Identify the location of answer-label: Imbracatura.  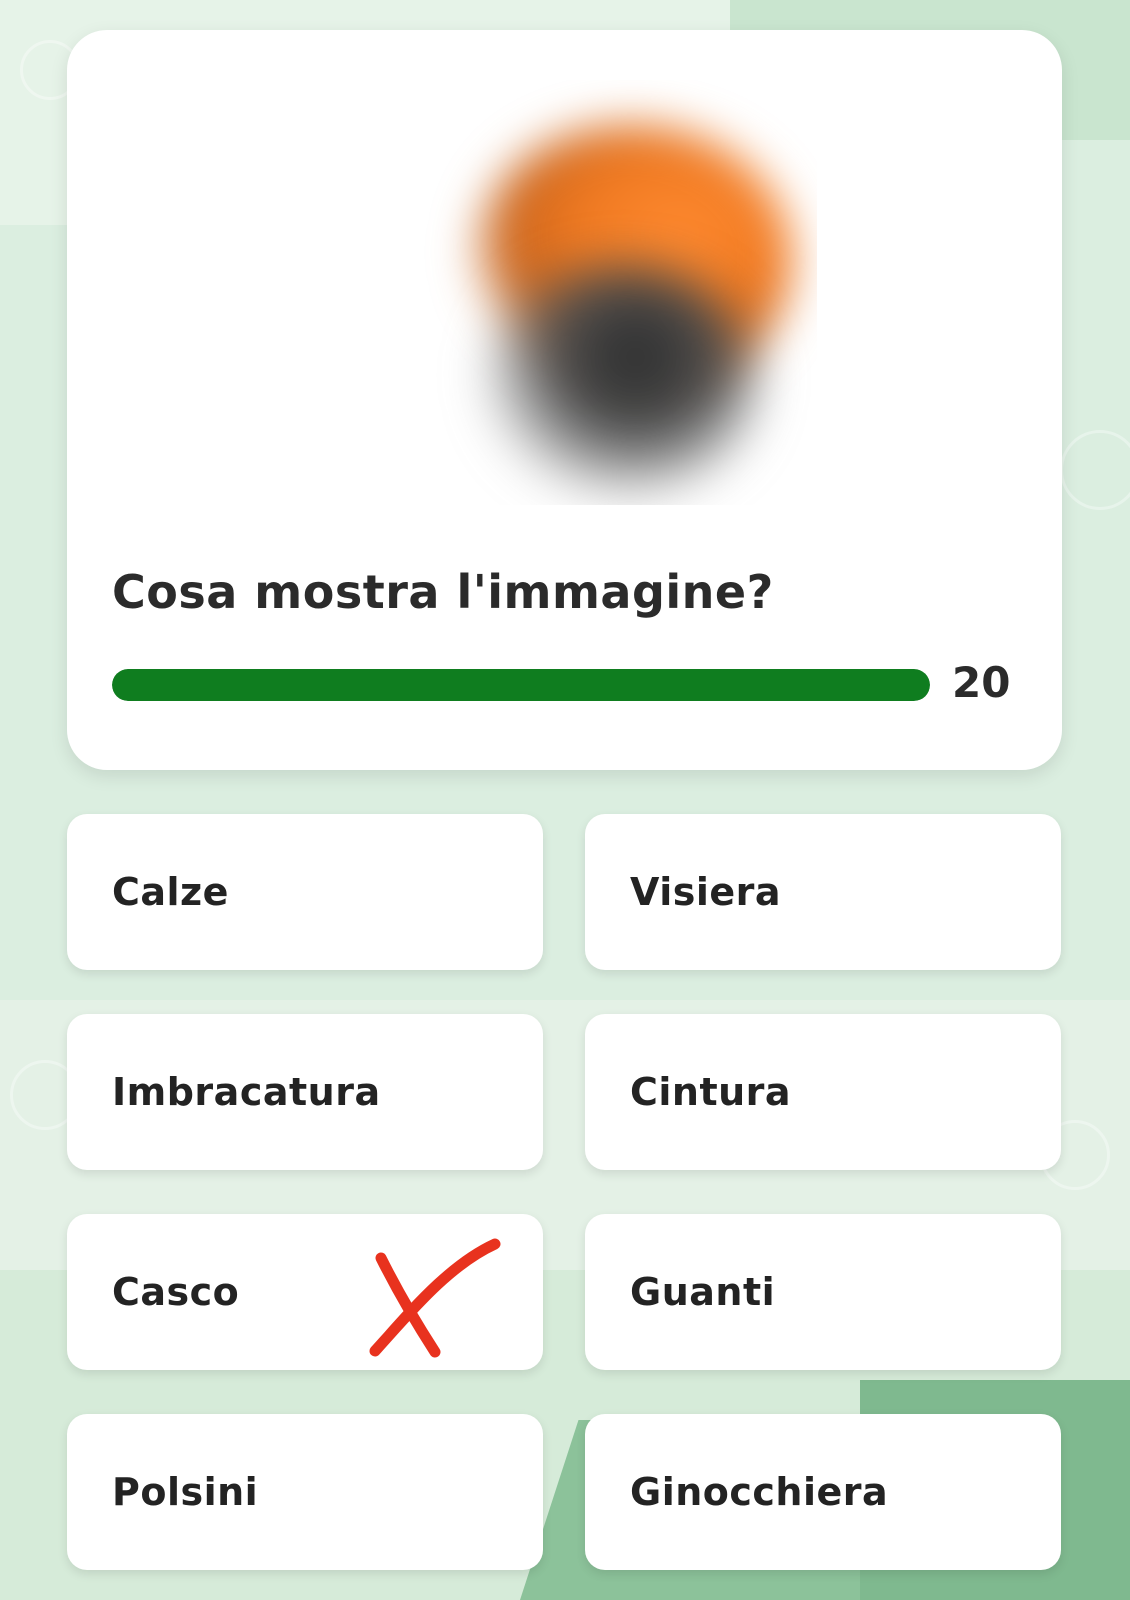
(246, 1092).